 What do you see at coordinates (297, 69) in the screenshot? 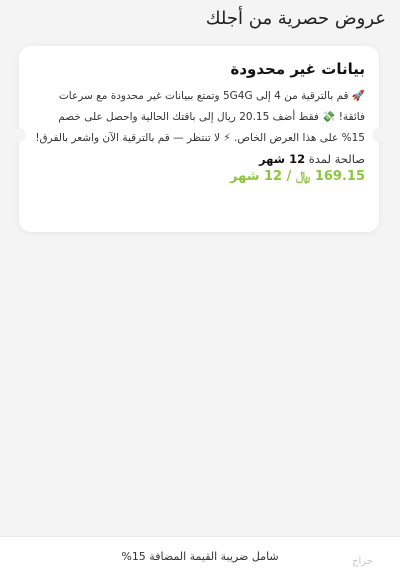
I see `offer-title: بيانات غير محدودة` at bounding box center [297, 69].